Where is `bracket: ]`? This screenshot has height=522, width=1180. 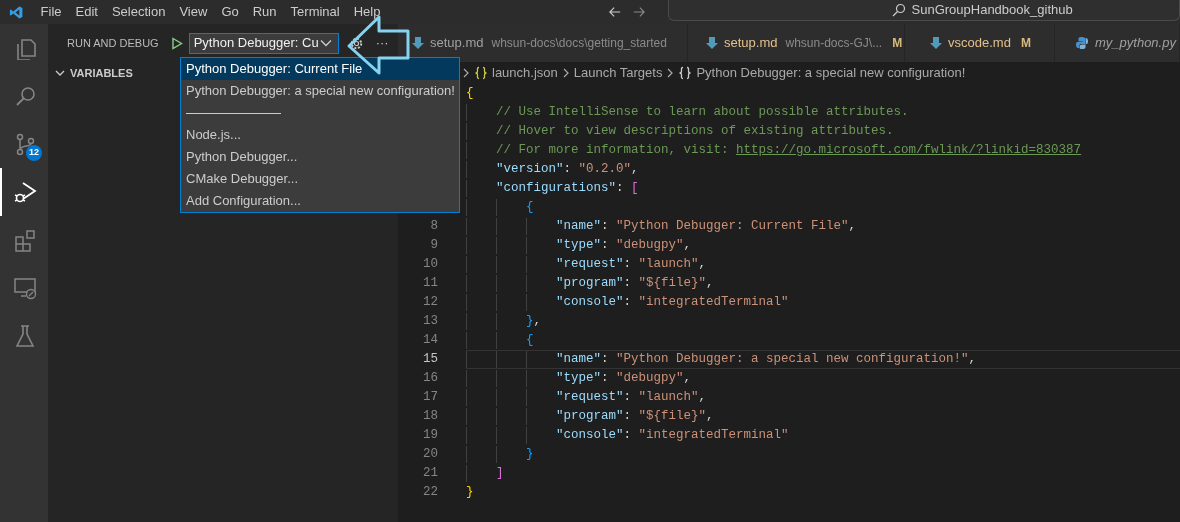 bracket: ] is located at coordinates (500, 474).